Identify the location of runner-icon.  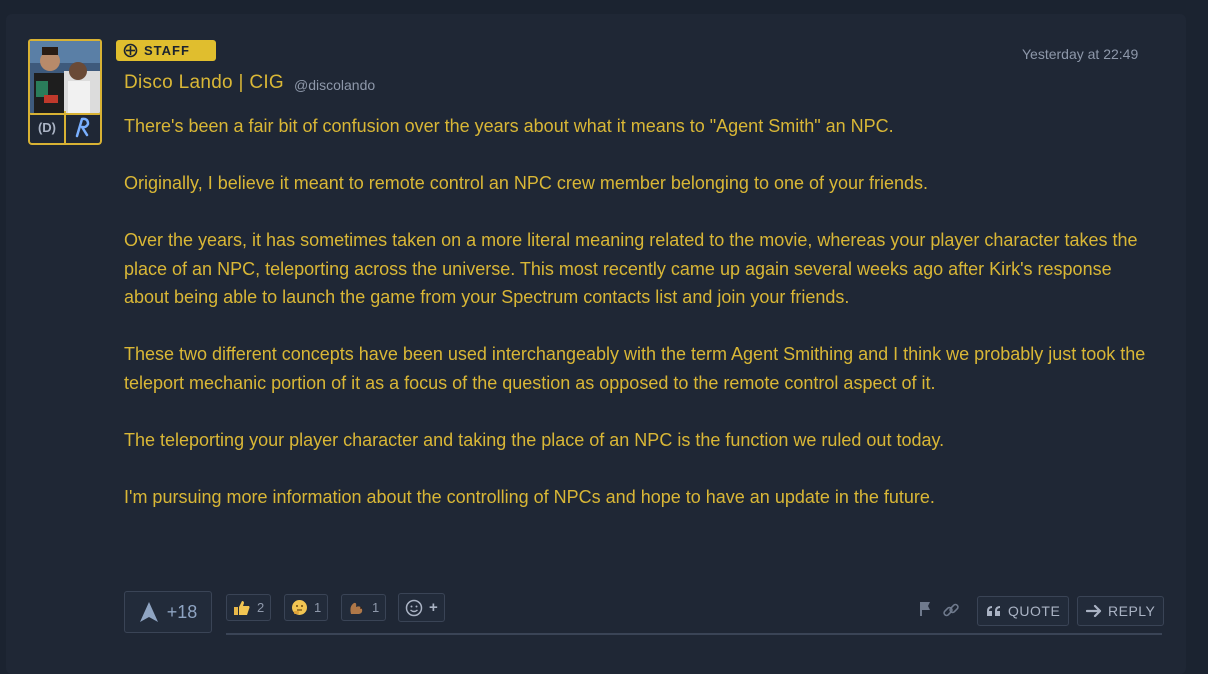
(82, 127).